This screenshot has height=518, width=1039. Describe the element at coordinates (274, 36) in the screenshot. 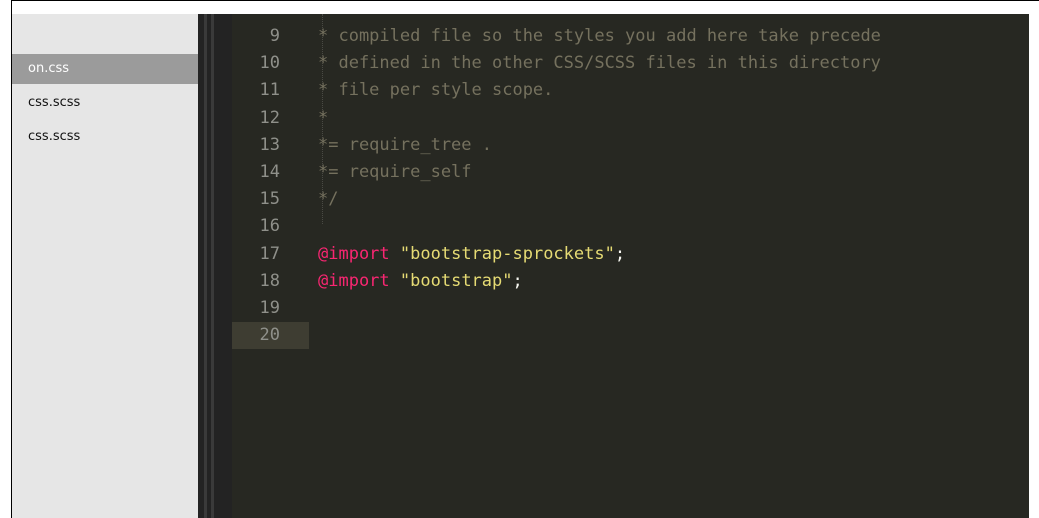

I see `line-number: 9` at that location.